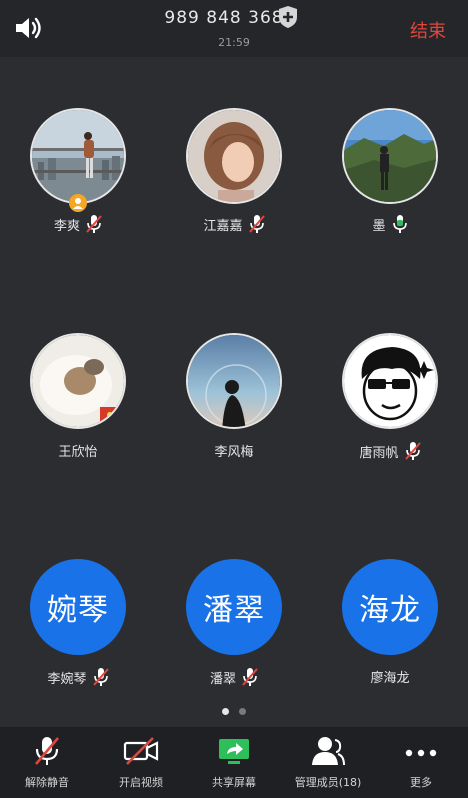 Image resolution: width=468 pixels, height=798 pixels. What do you see at coordinates (390, 224) in the screenshot?
I see `participant-name-row: 墨` at bounding box center [390, 224].